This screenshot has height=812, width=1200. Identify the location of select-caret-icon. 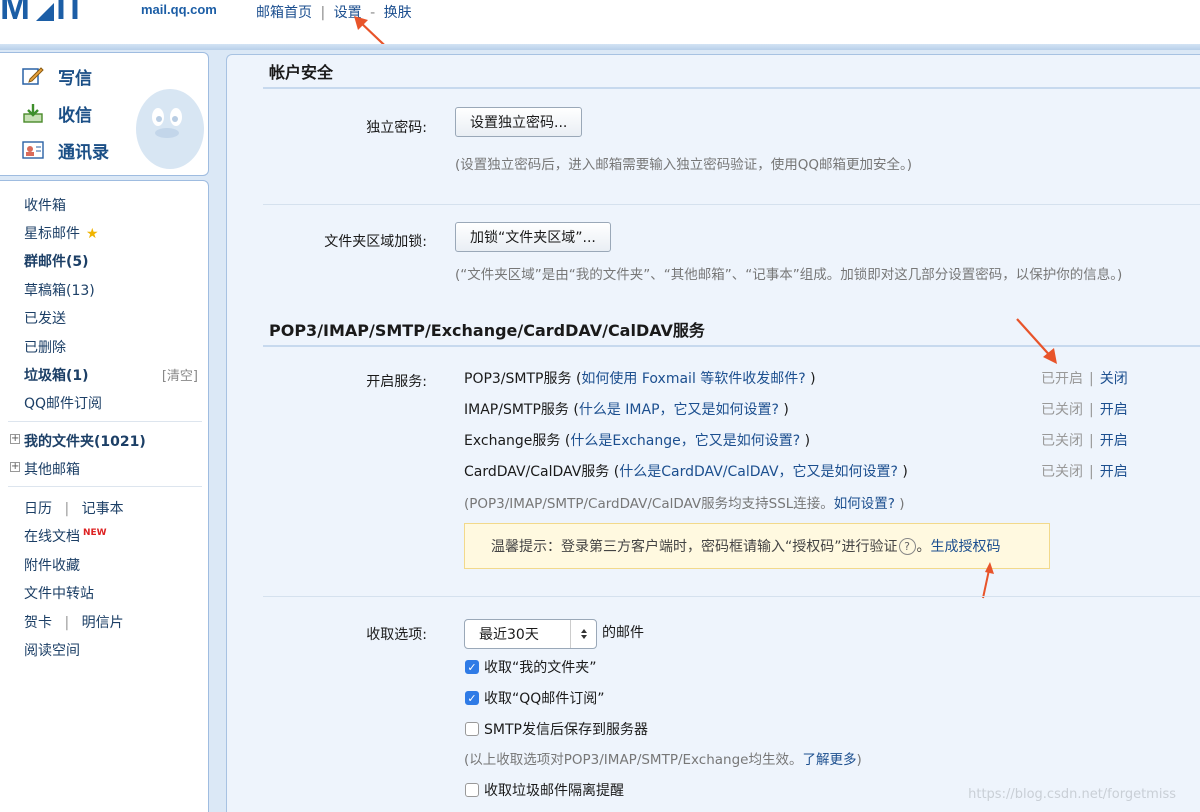
(583, 634).